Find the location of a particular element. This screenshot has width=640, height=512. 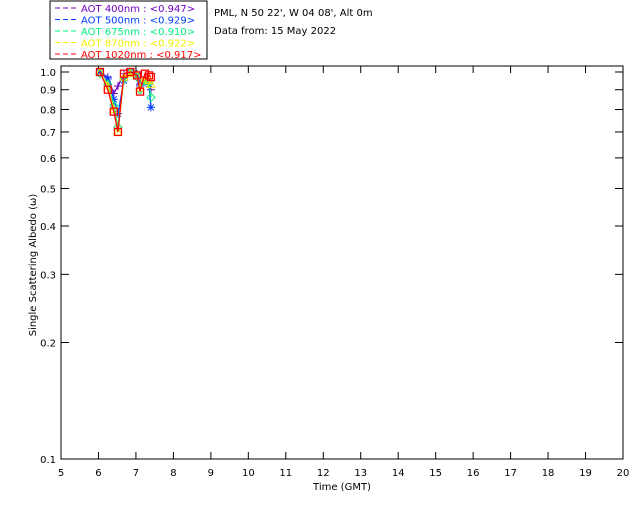

point-asterisk is located at coordinates (150, 107).